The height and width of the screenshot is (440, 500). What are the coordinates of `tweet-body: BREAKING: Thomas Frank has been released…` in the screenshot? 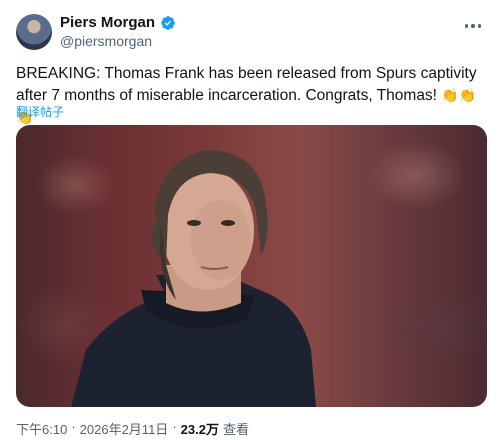 It's located at (246, 84).